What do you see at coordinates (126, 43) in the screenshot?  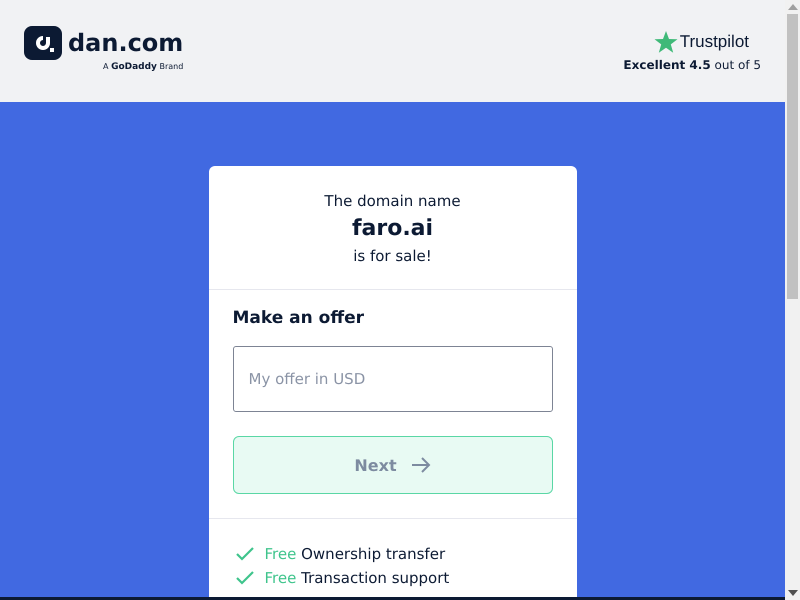 I see `logo-text: dan.com` at bounding box center [126, 43].